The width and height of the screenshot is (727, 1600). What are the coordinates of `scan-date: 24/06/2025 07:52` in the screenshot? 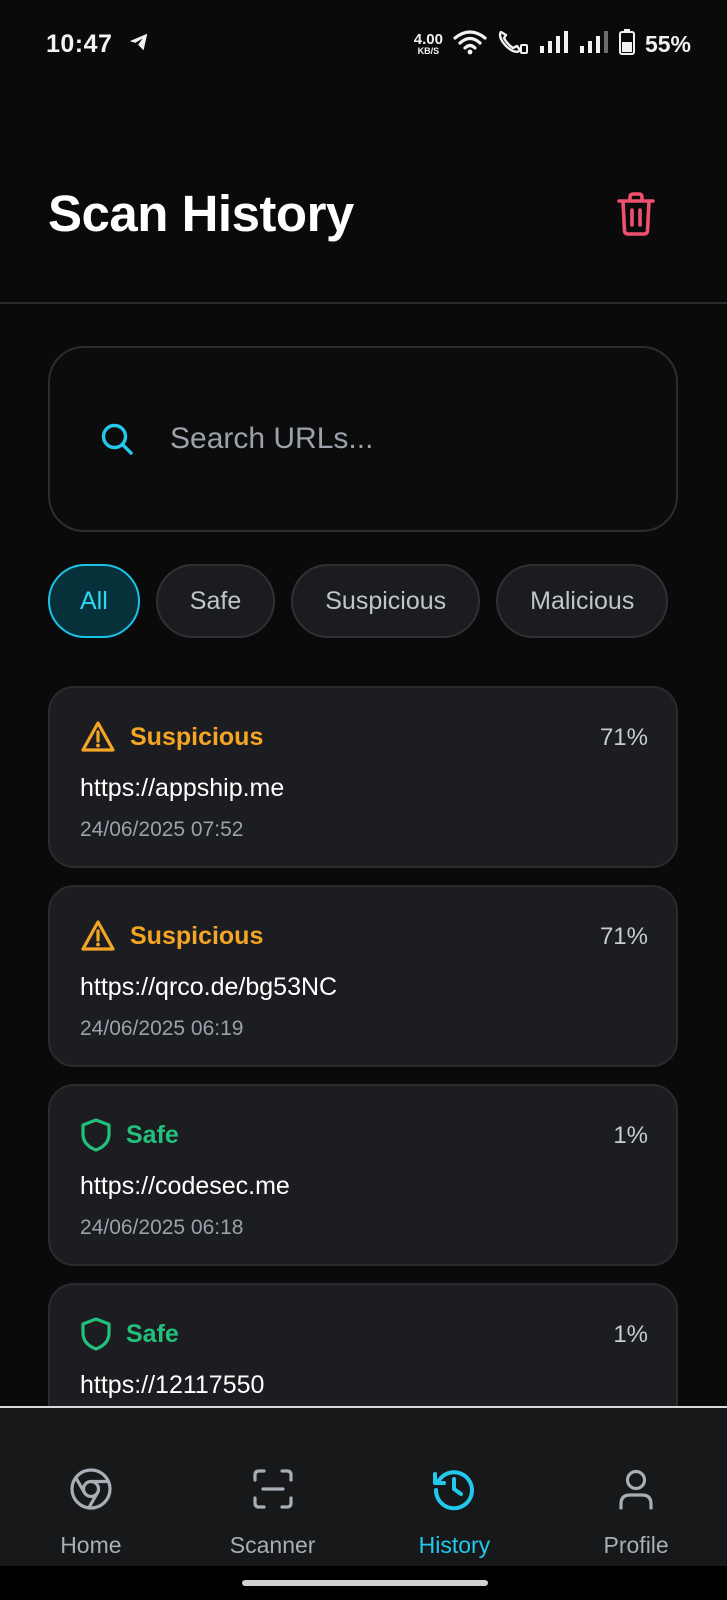 It's located at (162, 829).